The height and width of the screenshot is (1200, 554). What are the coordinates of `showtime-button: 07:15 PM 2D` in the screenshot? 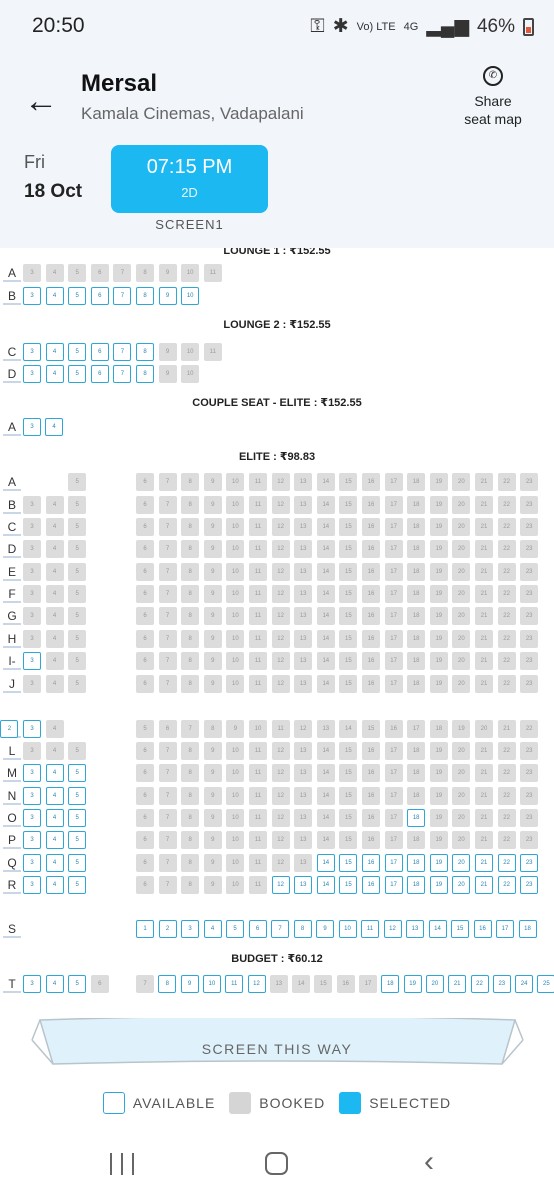 It's located at (189, 179).